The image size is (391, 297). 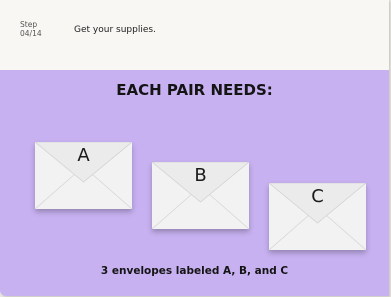 What do you see at coordinates (83, 175) in the screenshot?
I see `envelope-a: A` at bounding box center [83, 175].